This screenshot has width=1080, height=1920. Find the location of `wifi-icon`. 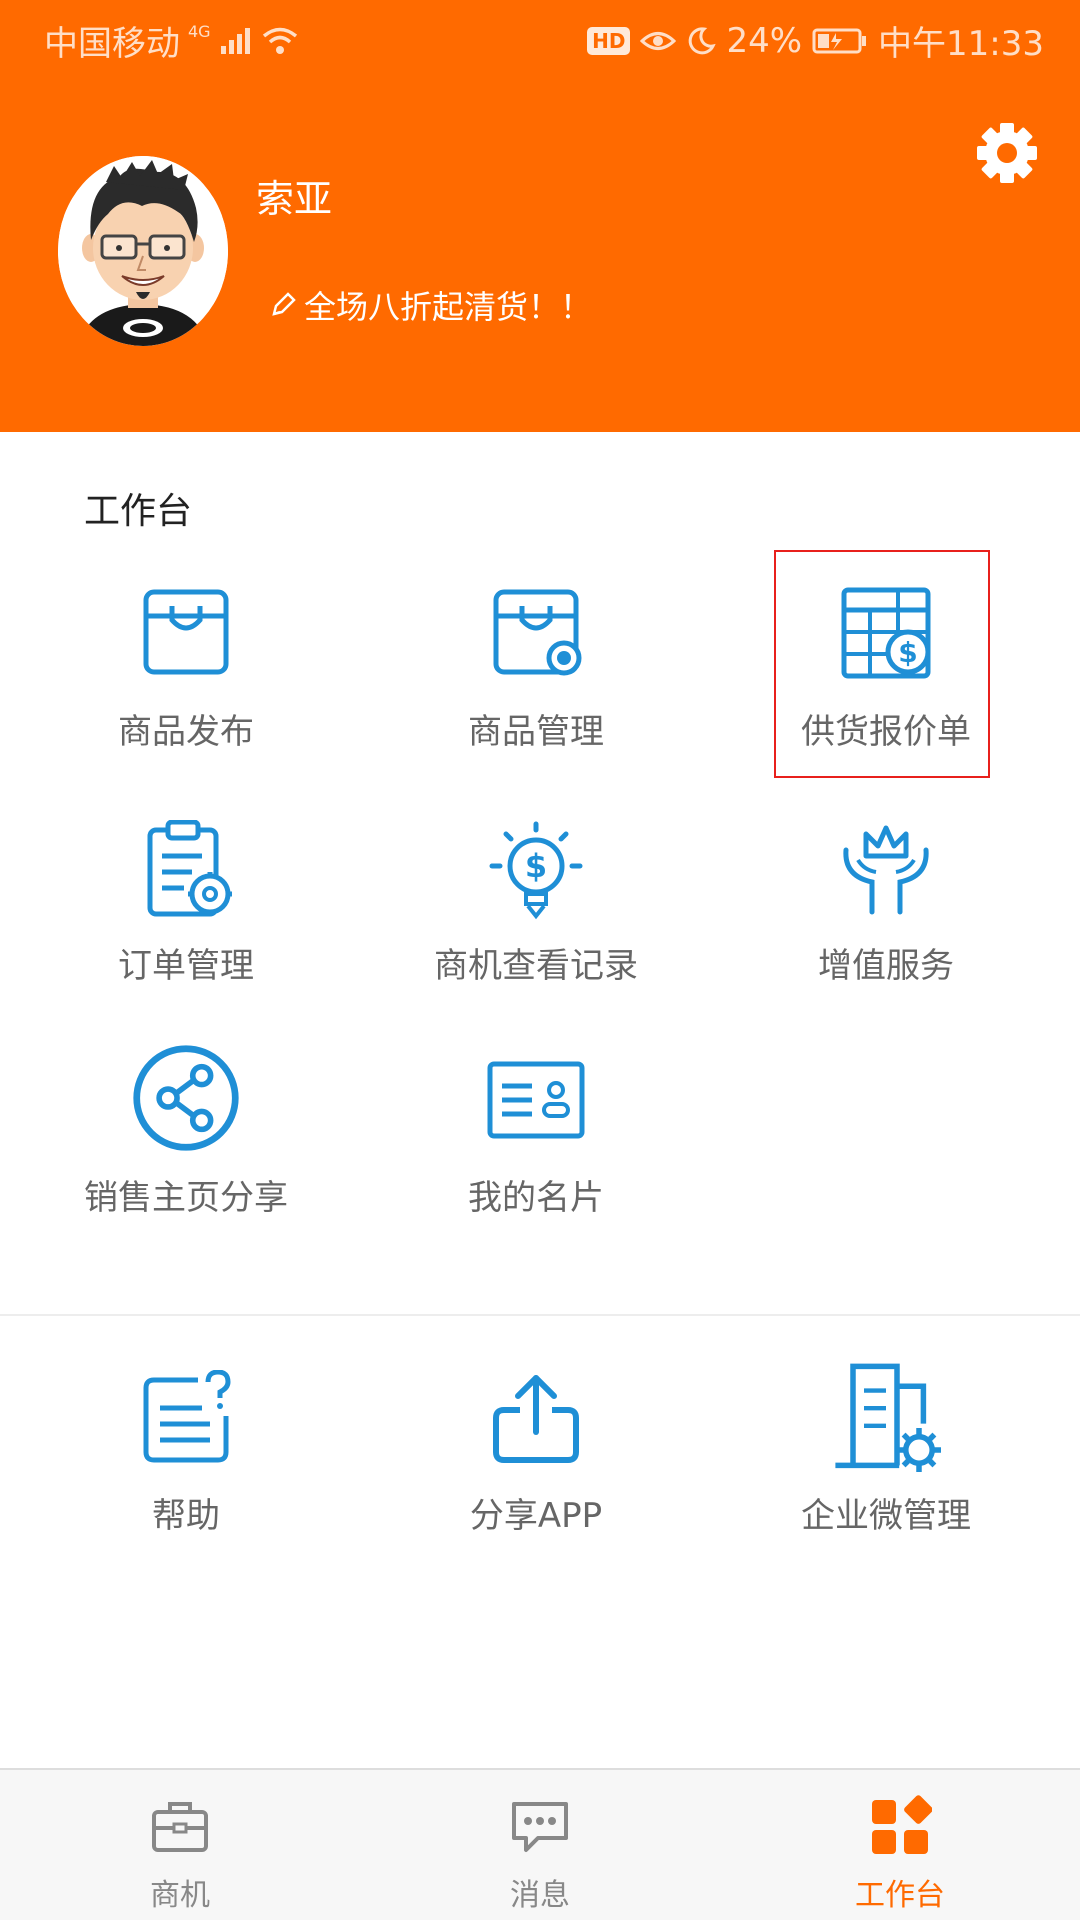

wifi-icon is located at coordinates (279, 40).